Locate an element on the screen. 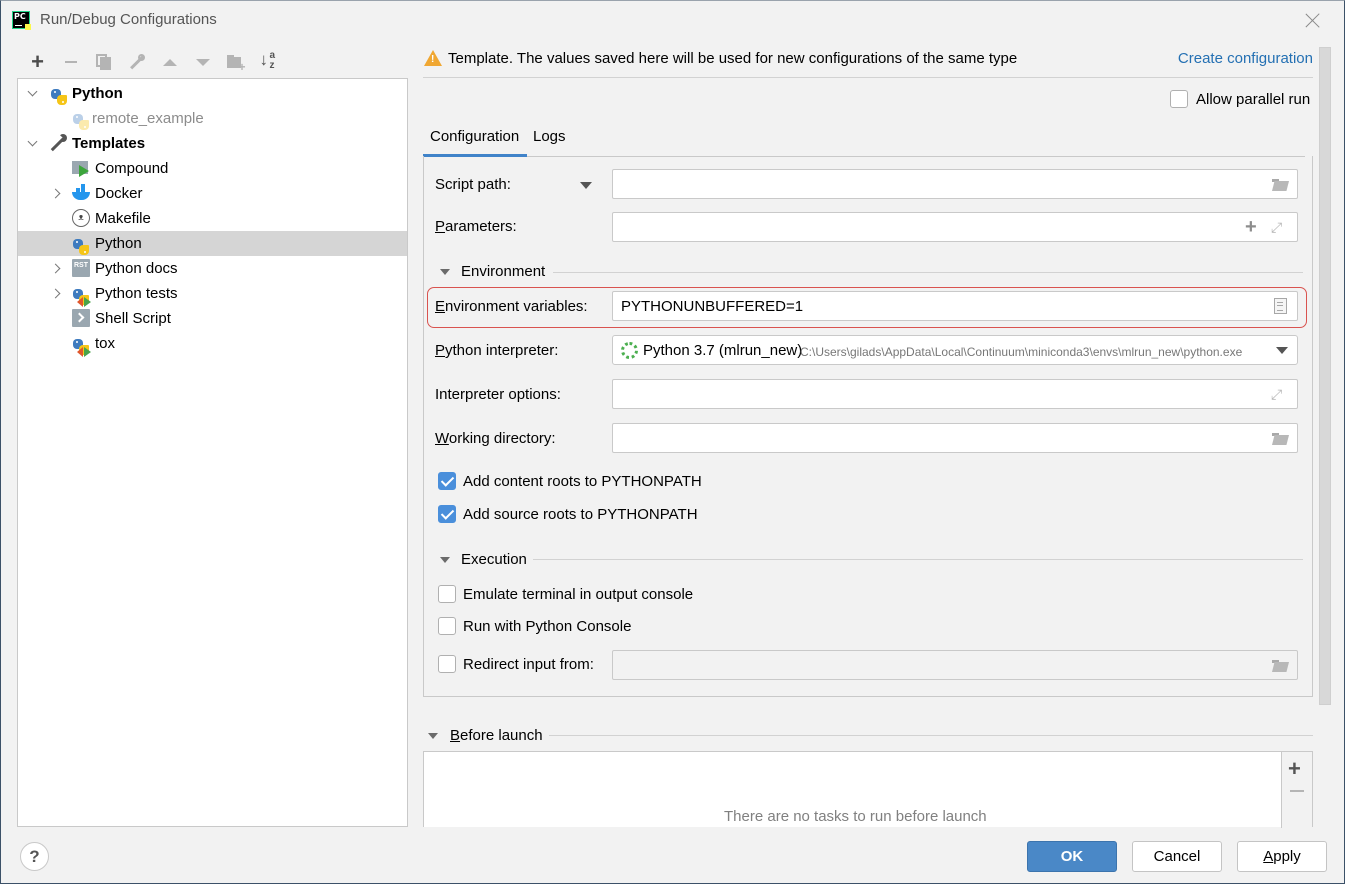 The image size is (1345, 884). before-launch-empty-message: There are no tasks to run before launch is located at coordinates (855, 816).